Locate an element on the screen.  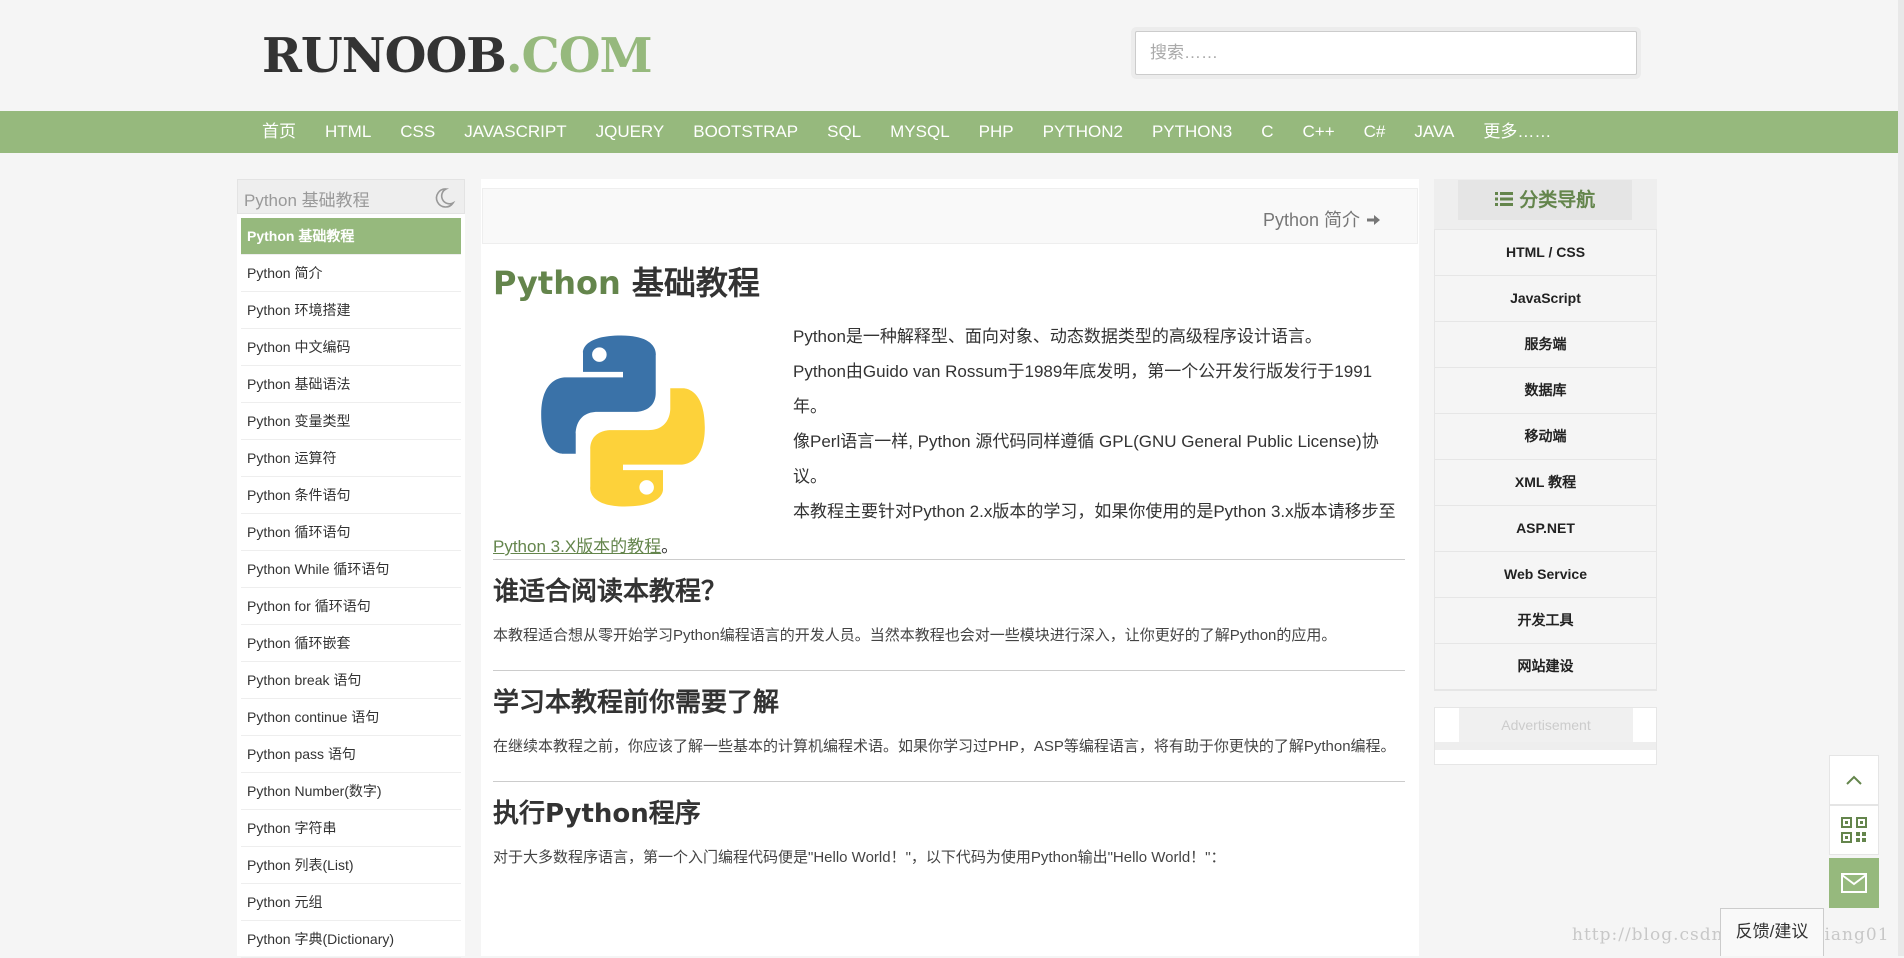
nav-item-home: 首页 is located at coordinates (279, 132).